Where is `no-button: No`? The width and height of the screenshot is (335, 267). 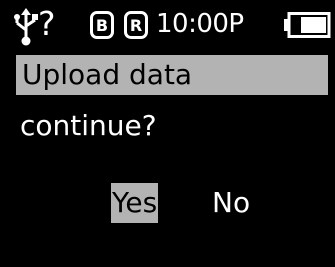 no-button: No is located at coordinates (231, 203).